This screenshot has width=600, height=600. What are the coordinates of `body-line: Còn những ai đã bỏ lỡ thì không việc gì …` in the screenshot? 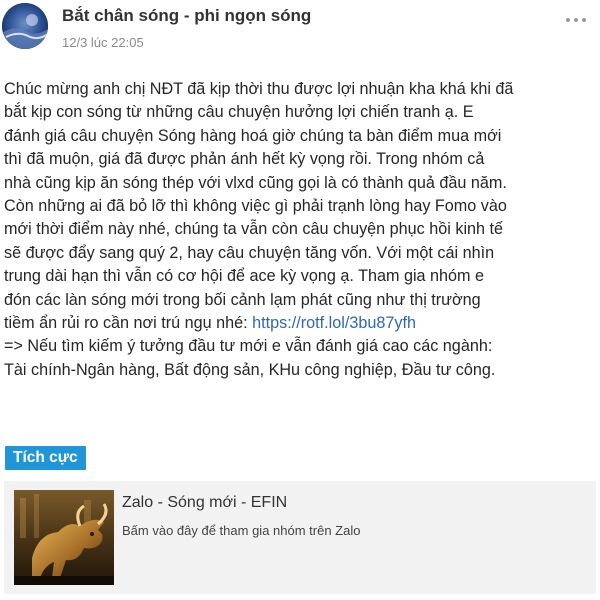 It's located at (255, 206).